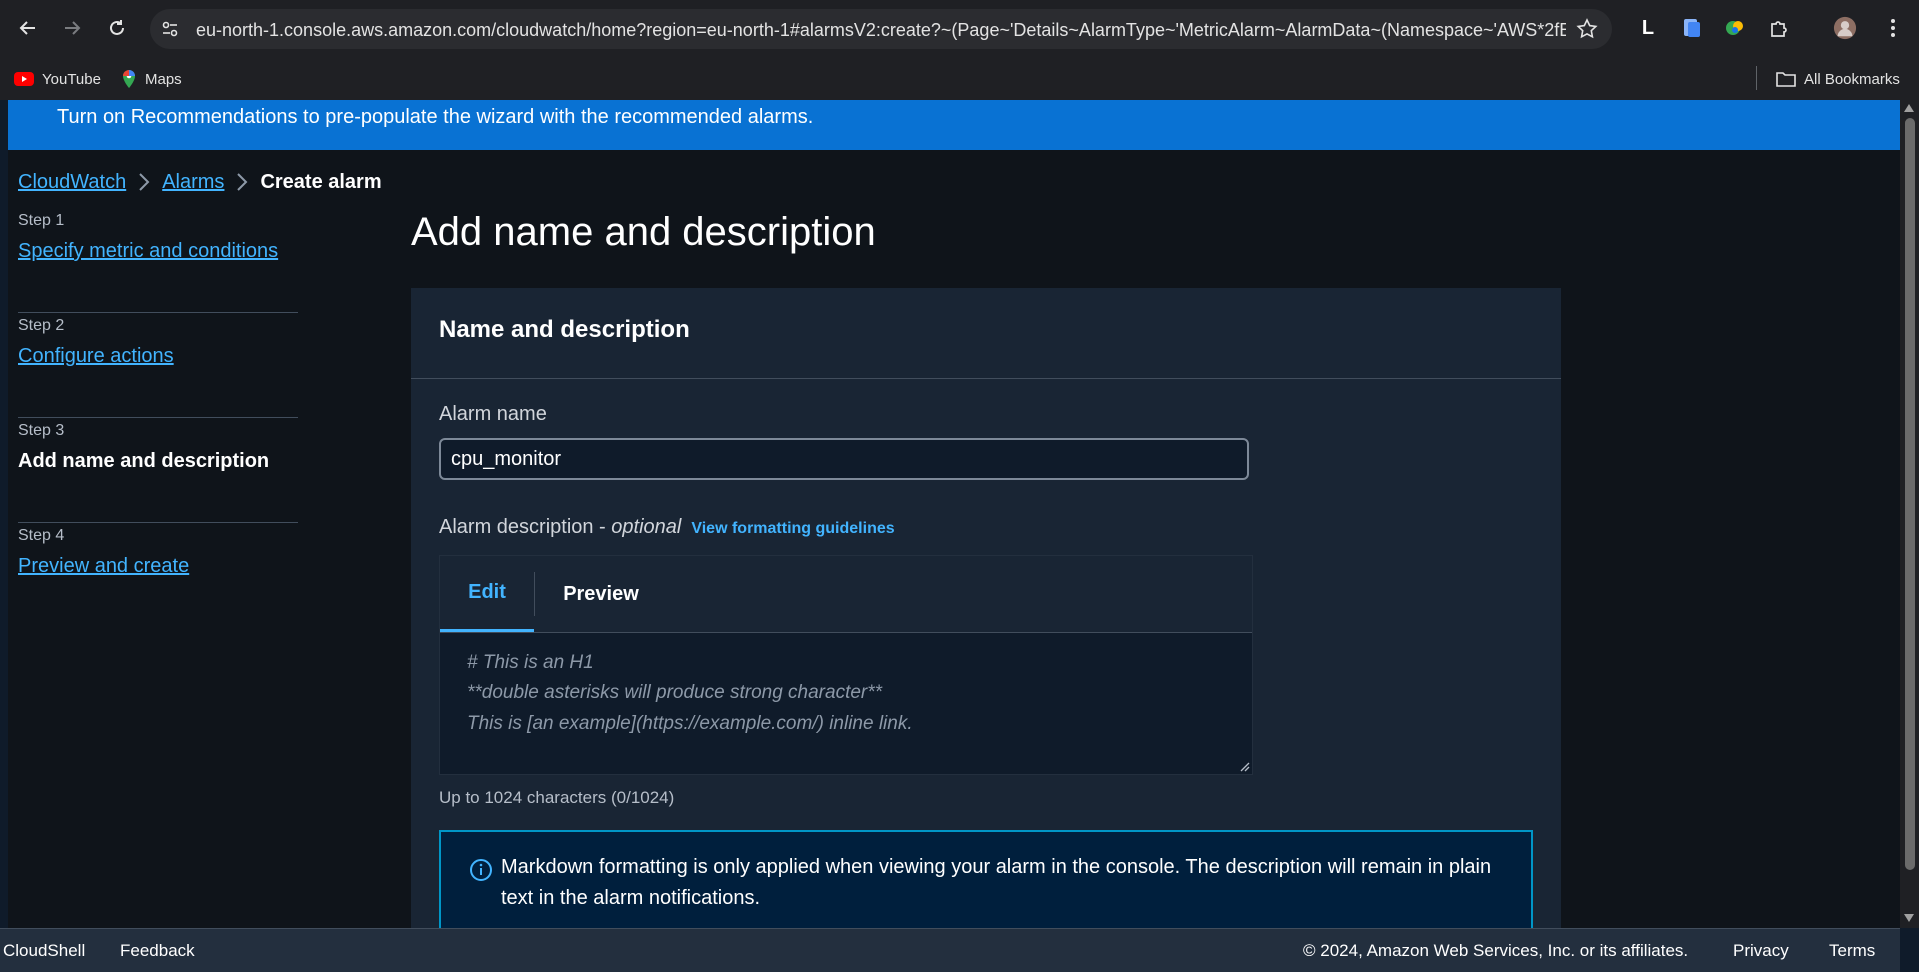  Describe the element at coordinates (1909, 108) in the screenshot. I see `scroll-up-arrow-icon` at that location.